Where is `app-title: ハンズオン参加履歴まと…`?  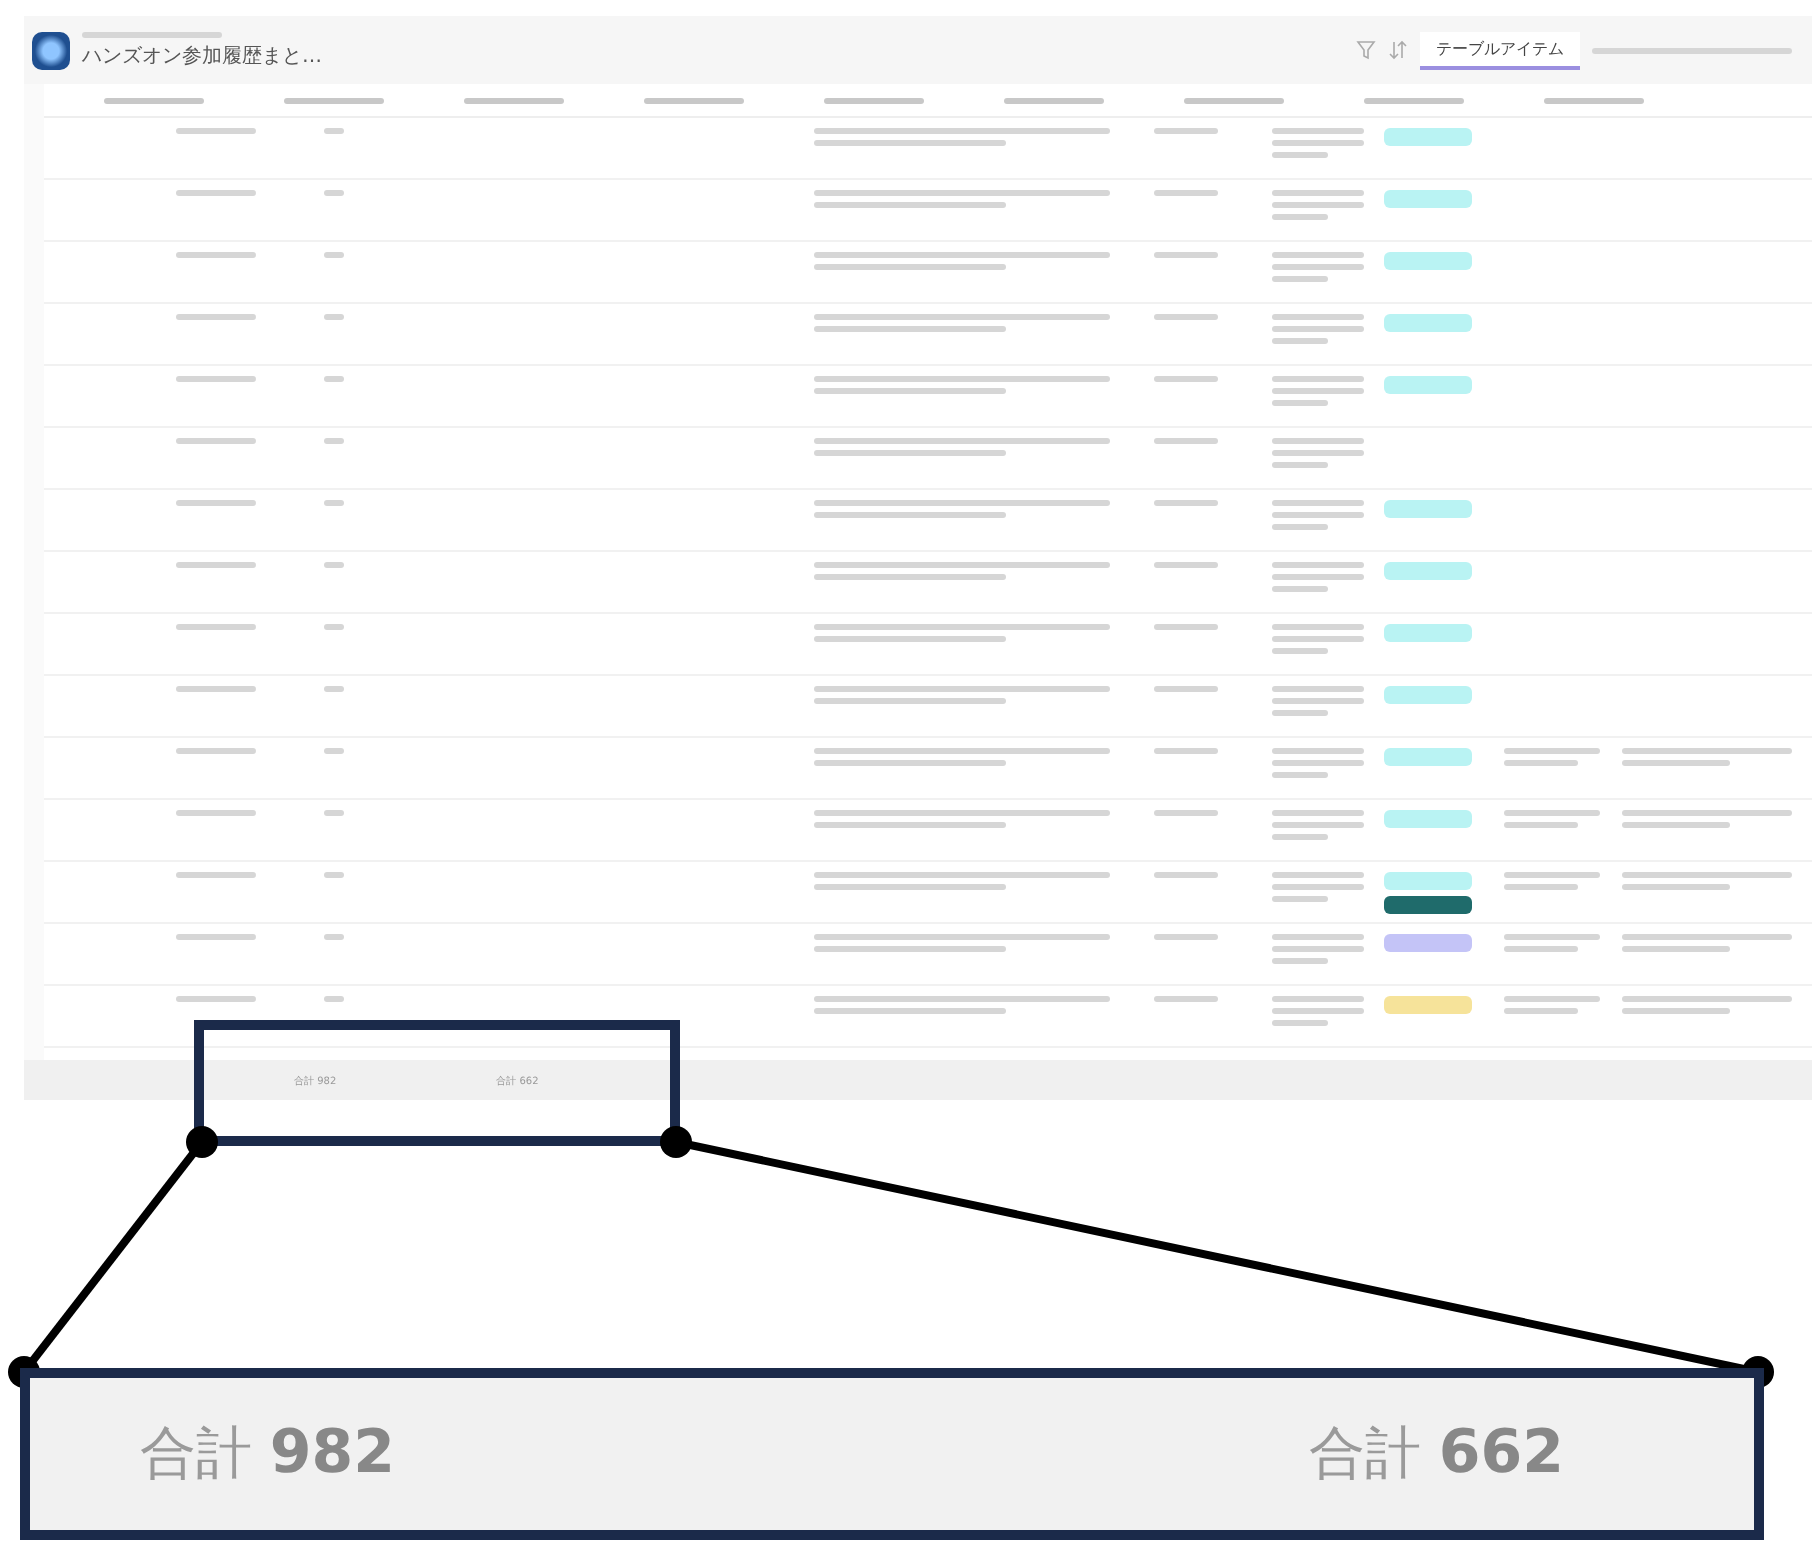 app-title: ハンズオン参加履歴まと… is located at coordinates (202, 56).